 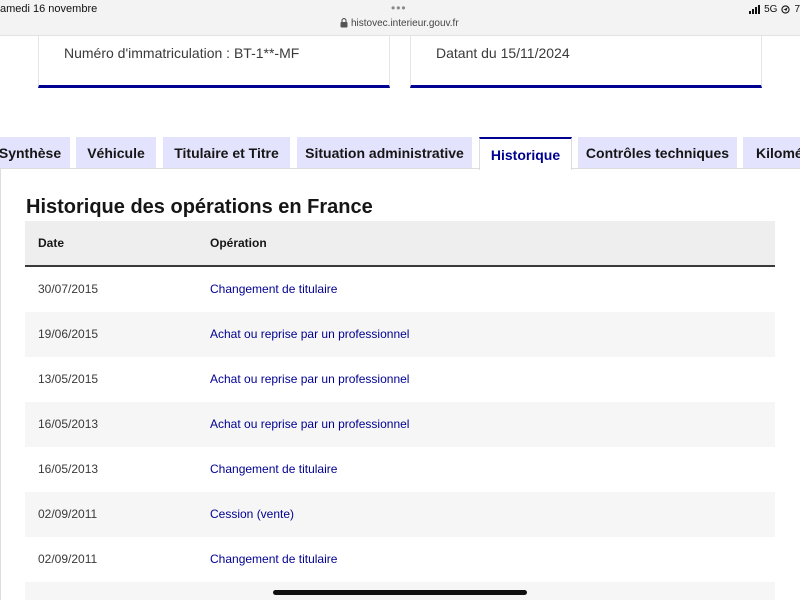 What do you see at coordinates (586, 62) in the screenshot?
I see `date-card: Datant du 15/11/2024` at bounding box center [586, 62].